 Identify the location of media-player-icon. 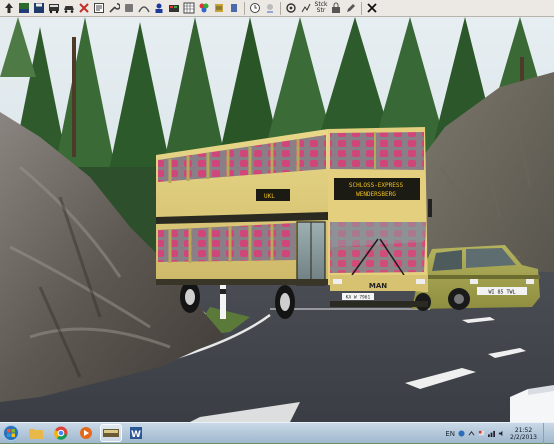
(86, 433).